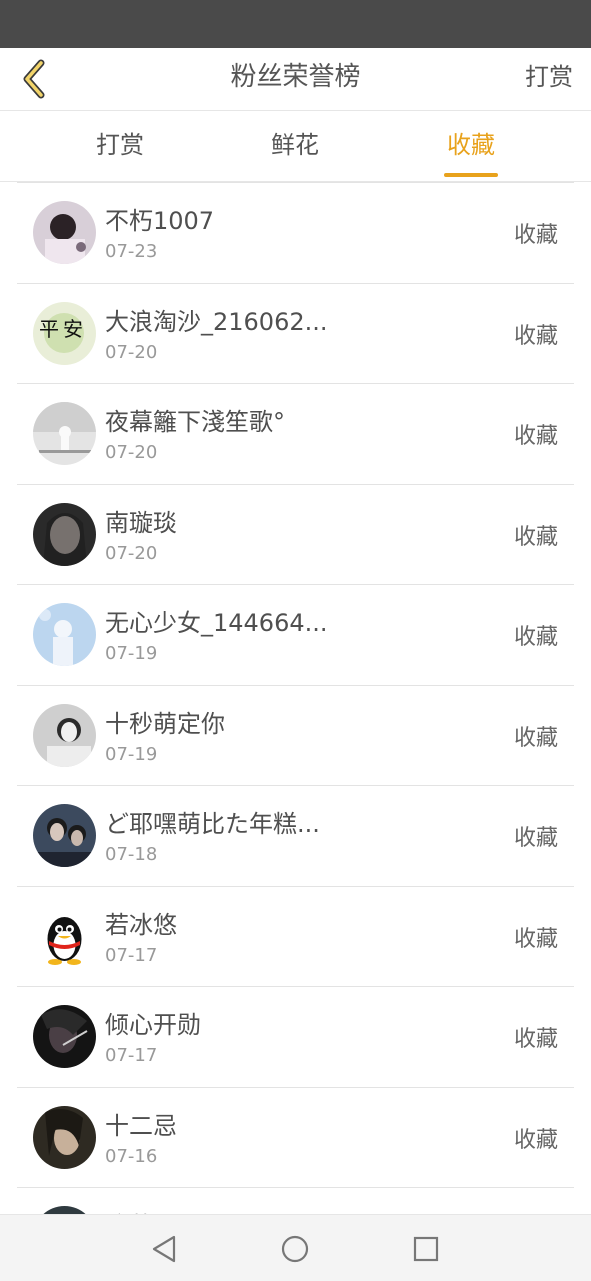 Image resolution: width=591 pixels, height=1281 pixels. I want to click on tab-reward: 打赏, so click(120, 146).